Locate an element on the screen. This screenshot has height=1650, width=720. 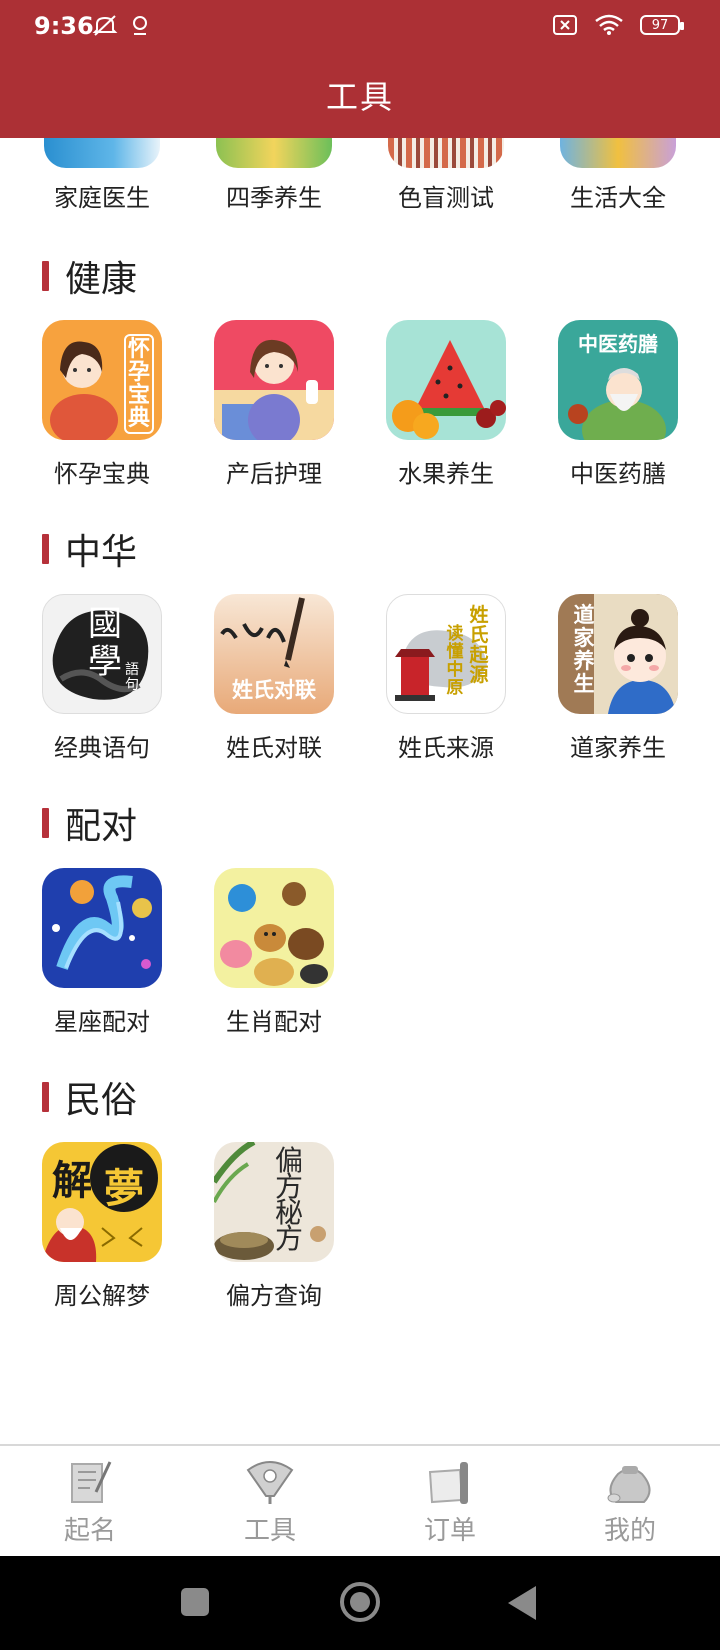
couplet-icon: 姓氏对联 is located at coordinates (274, 654).